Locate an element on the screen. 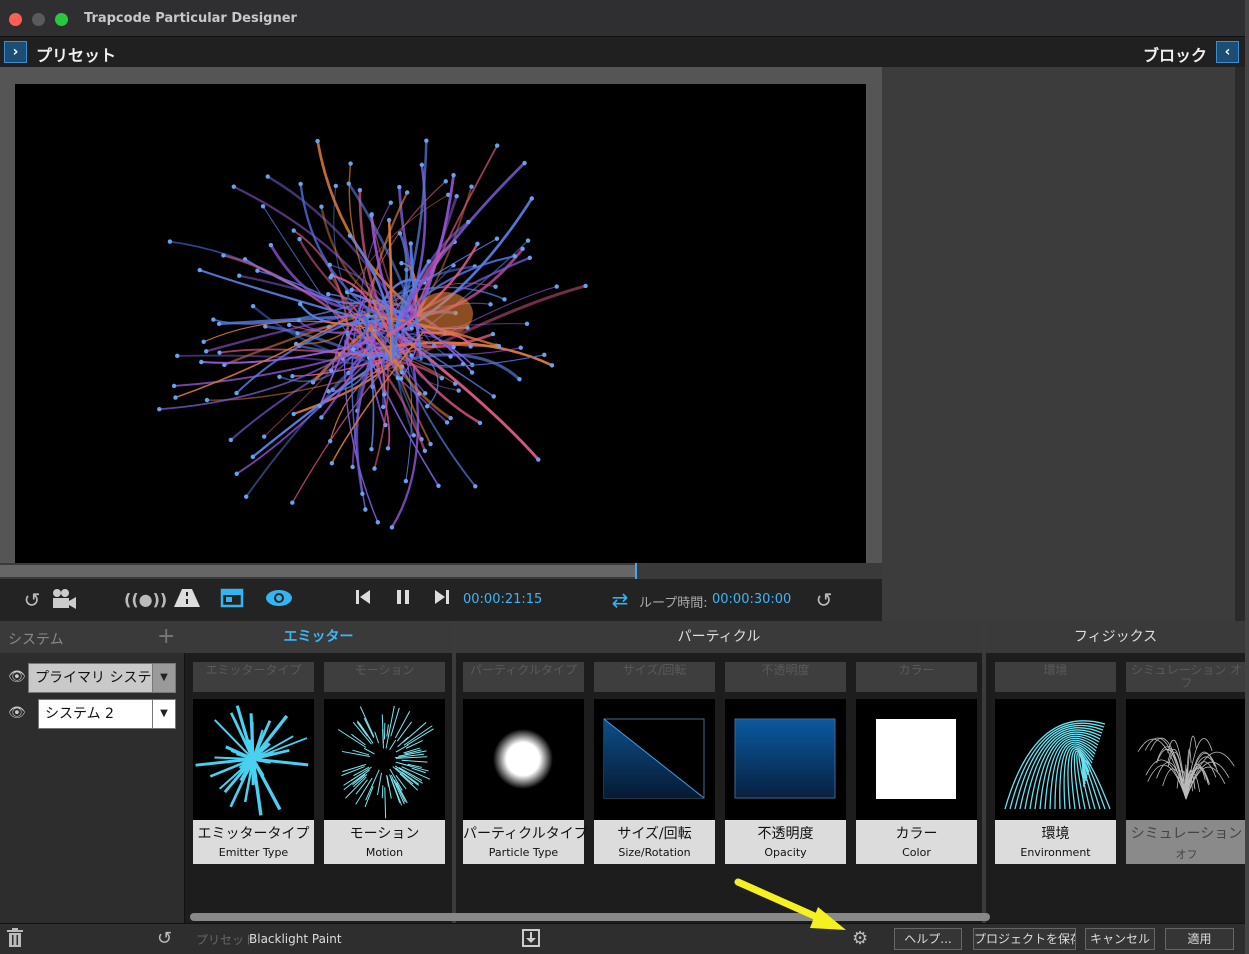  card-motion: モーション Motion is located at coordinates (384, 781).